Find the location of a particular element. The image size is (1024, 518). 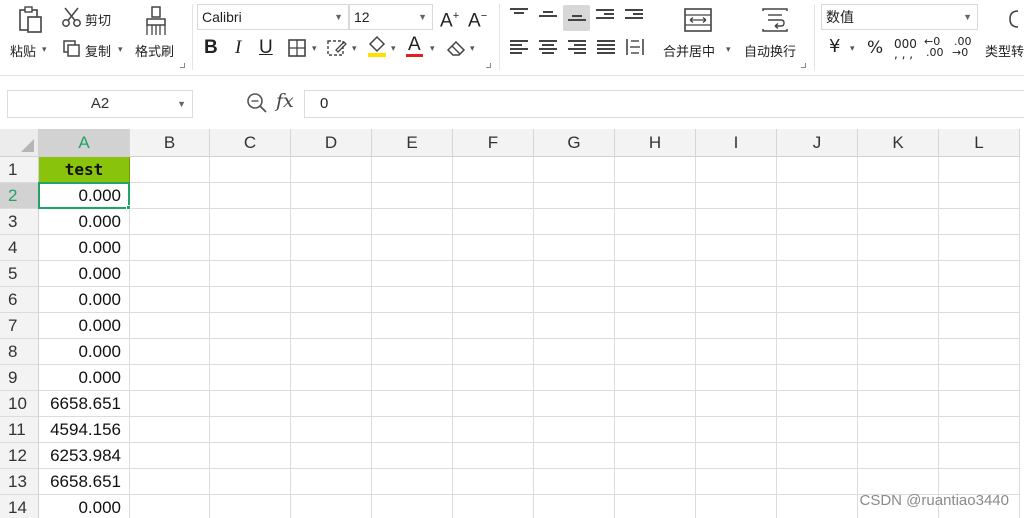

align-left-icon is located at coordinates (519, 48).